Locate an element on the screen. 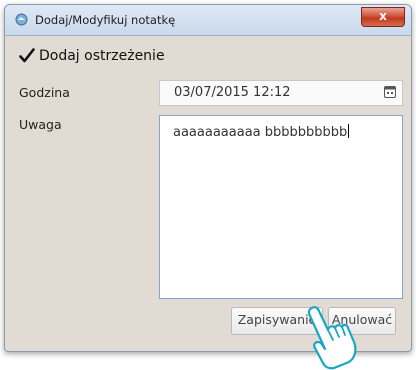 The height and width of the screenshot is (370, 416). title-bar: Dodaj/Modyfikuj notatkę x is located at coordinates (208, 20).